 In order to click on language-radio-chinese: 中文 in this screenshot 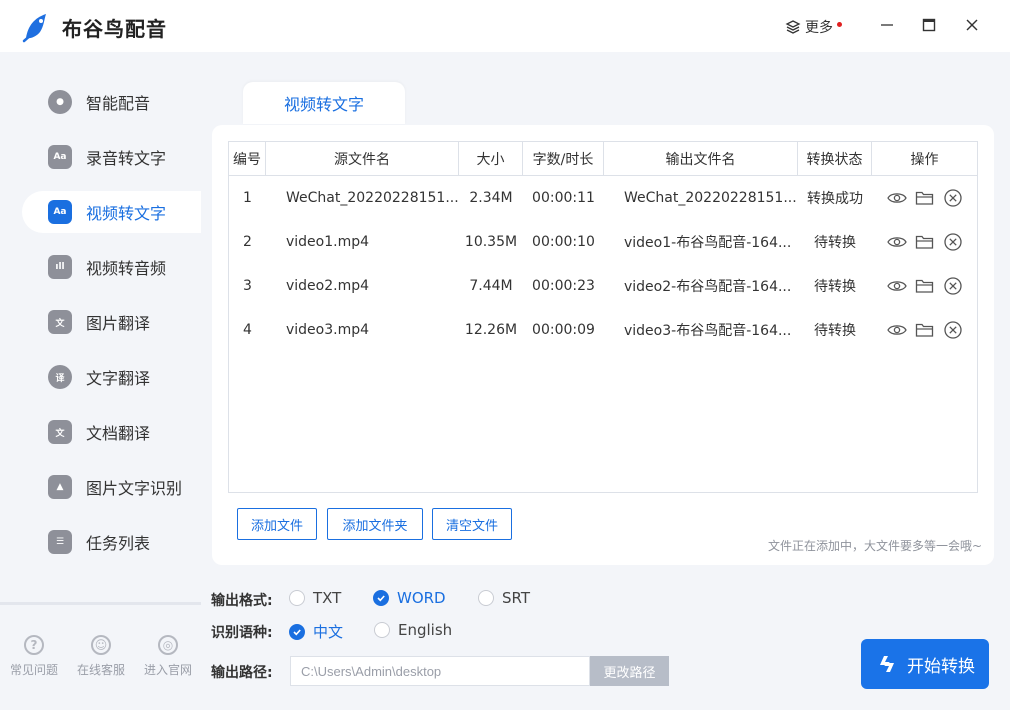, I will do `click(316, 631)`.